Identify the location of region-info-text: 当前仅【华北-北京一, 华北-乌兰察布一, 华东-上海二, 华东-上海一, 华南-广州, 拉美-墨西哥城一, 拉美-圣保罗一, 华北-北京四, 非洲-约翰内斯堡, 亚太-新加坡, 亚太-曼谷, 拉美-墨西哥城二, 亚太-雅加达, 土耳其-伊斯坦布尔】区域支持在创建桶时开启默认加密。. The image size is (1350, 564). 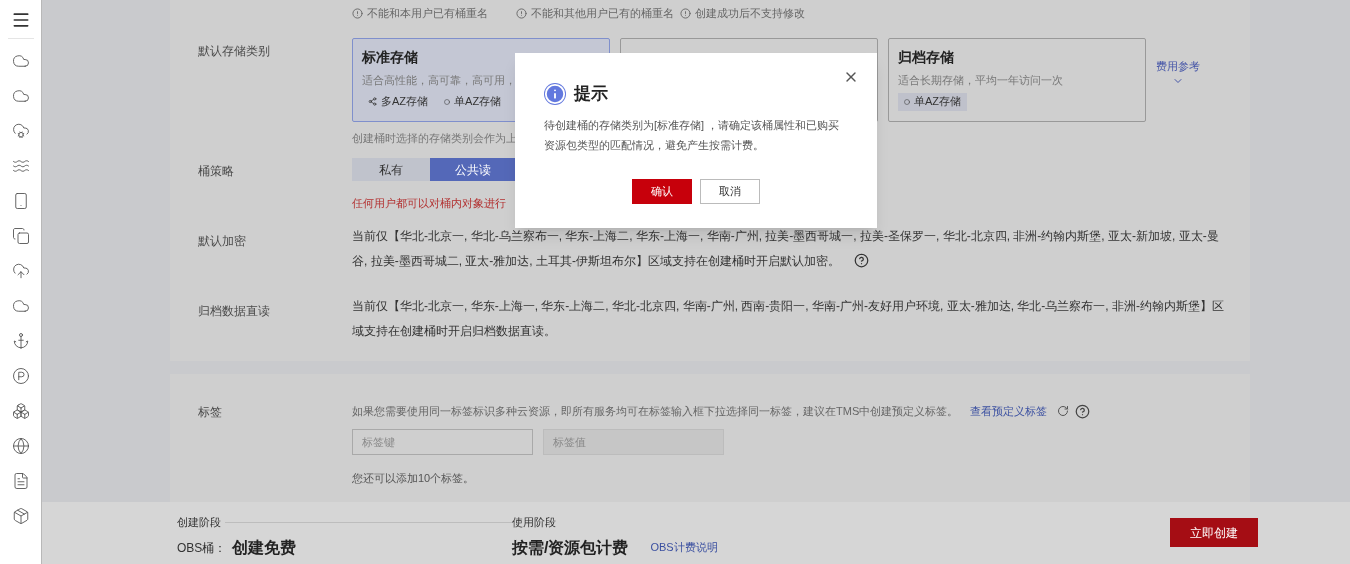
(786, 249).